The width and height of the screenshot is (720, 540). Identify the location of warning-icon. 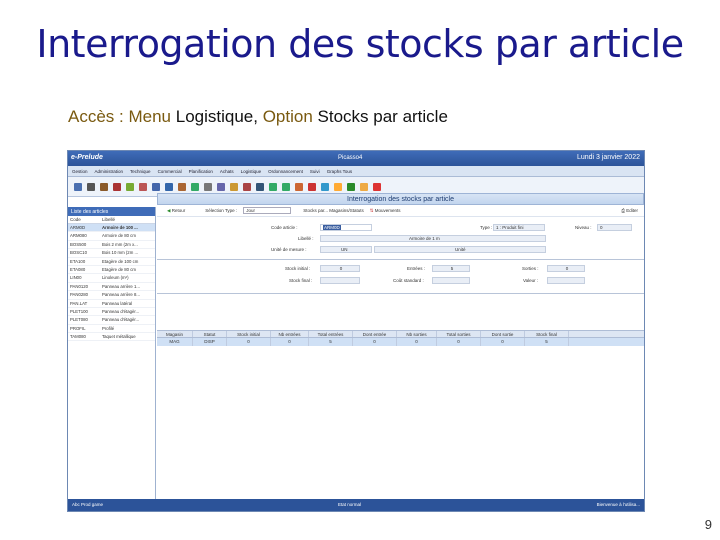
(364, 186).